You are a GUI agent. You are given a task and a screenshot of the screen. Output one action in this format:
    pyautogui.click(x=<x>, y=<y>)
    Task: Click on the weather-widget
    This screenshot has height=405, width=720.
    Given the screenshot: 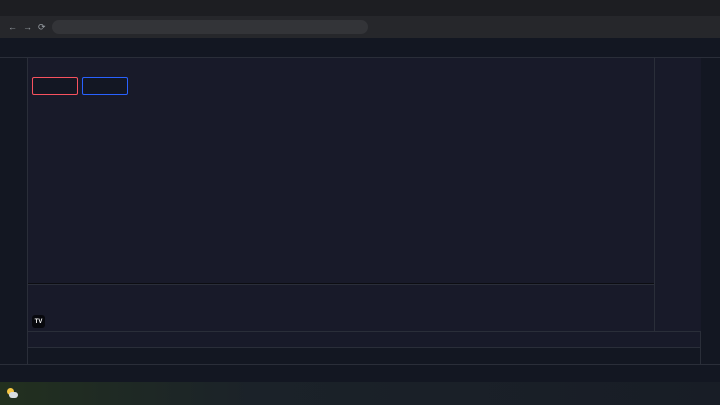 What is the action you would take?
    pyautogui.click(x=11, y=393)
    